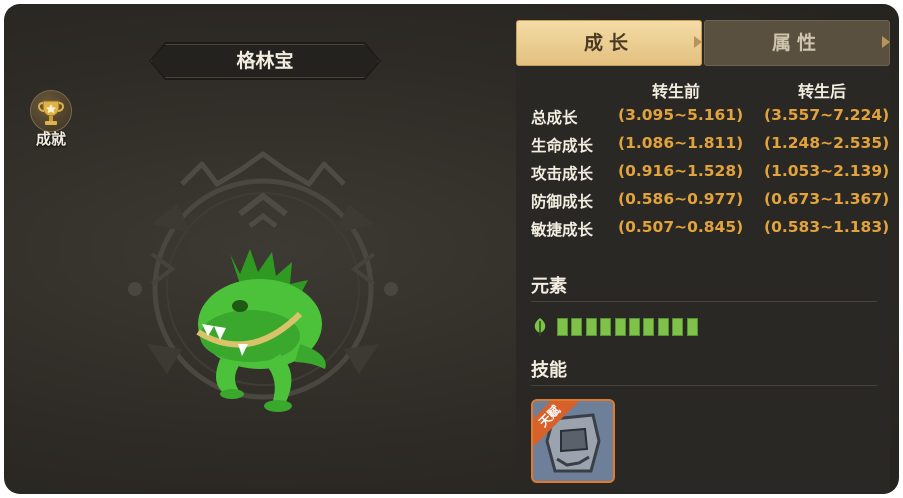  What do you see at coordinates (554, 118) in the screenshot?
I see `row-label-total: 总成长` at bounding box center [554, 118].